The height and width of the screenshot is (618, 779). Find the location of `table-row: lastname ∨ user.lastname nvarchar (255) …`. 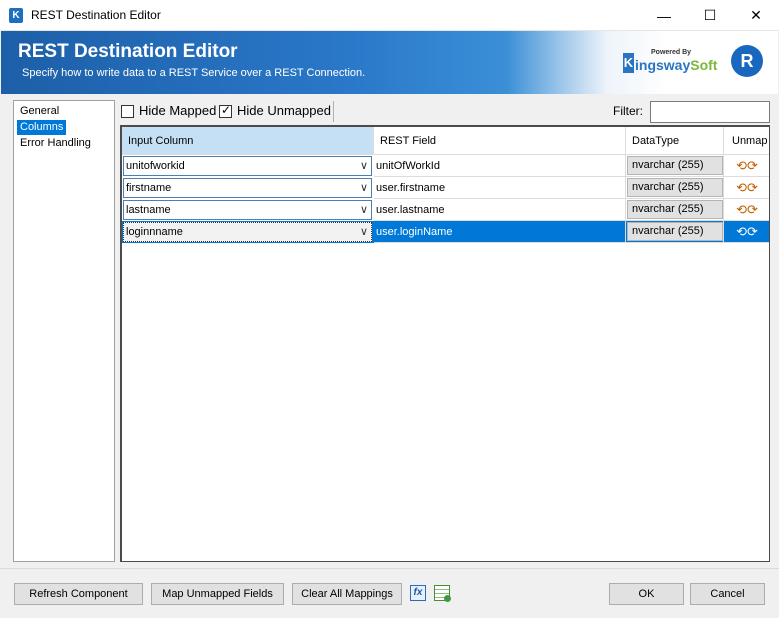

table-row: lastname ∨ user.lastname nvarchar (255) … is located at coordinates (445, 210).